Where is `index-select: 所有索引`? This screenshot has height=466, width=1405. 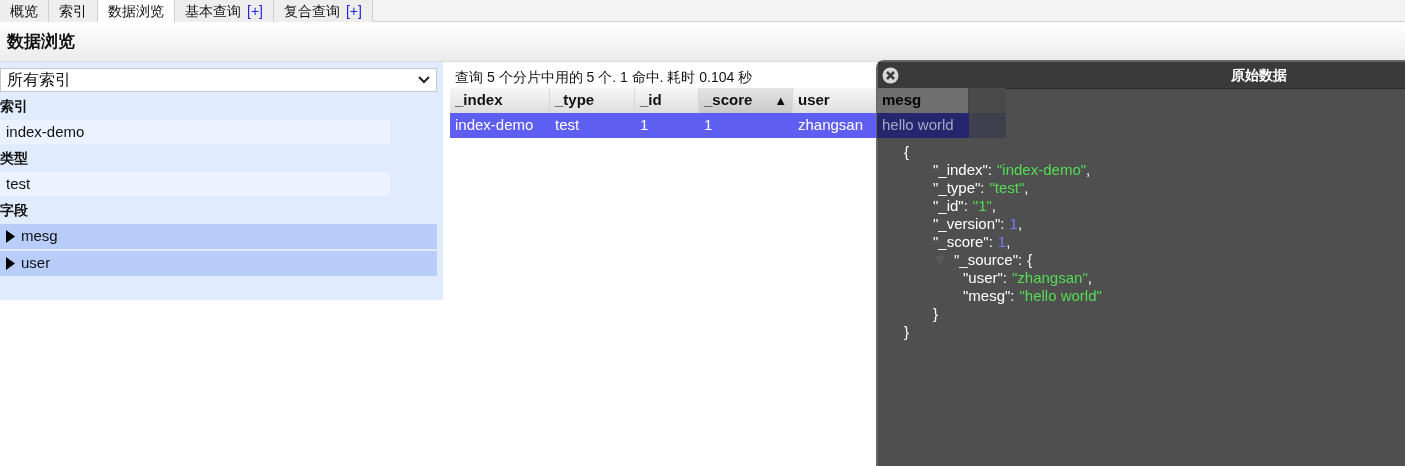
index-select: 所有索引 is located at coordinates (218, 80).